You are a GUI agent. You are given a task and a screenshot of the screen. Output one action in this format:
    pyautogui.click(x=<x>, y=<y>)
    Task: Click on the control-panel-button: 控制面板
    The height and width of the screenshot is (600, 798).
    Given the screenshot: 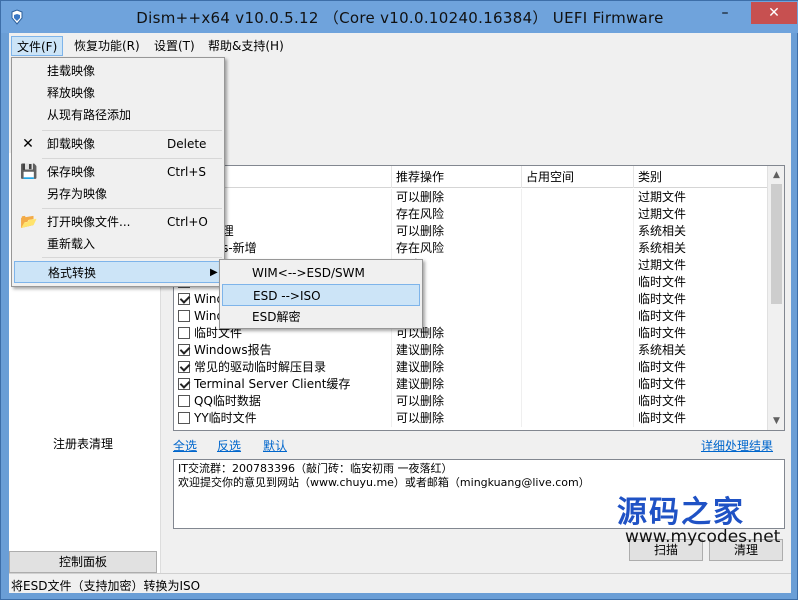 What is the action you would take?
    pyautogui.click(x=83, y=562)
    